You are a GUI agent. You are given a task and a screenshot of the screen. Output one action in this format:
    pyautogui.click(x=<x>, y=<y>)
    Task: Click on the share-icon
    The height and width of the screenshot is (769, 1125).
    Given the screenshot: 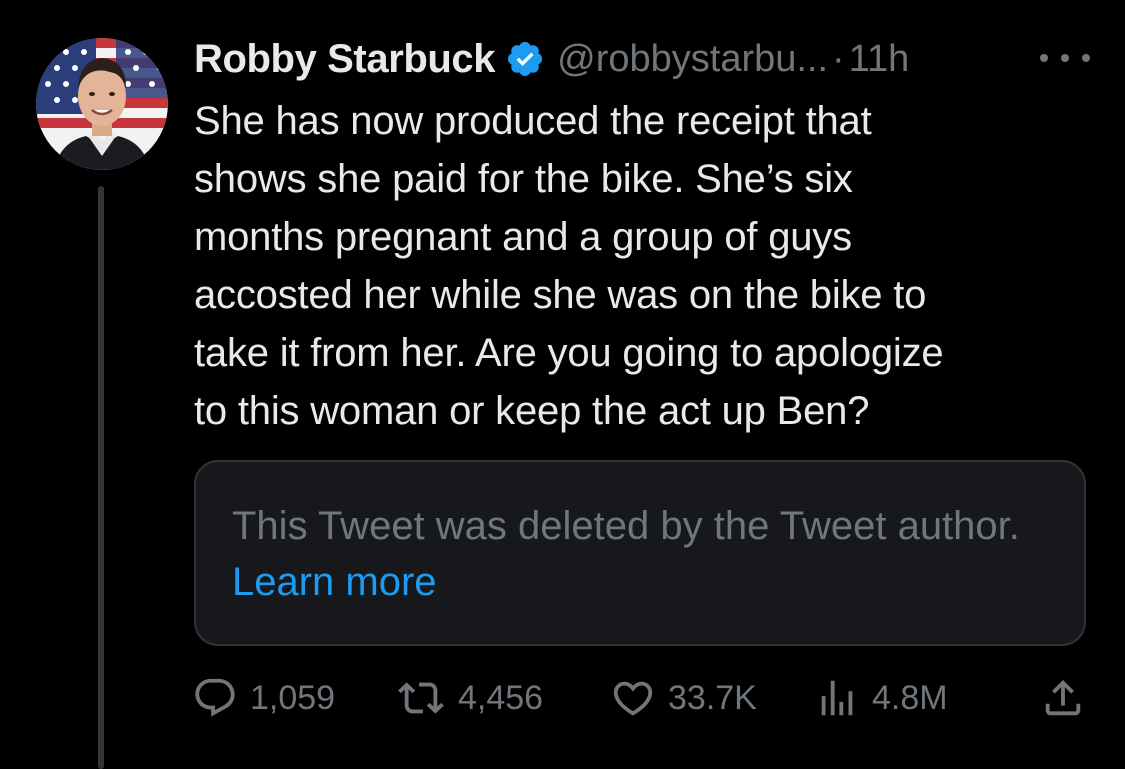 What is the action you would take?
    pyautogui.click(x=1063, y=697)
    